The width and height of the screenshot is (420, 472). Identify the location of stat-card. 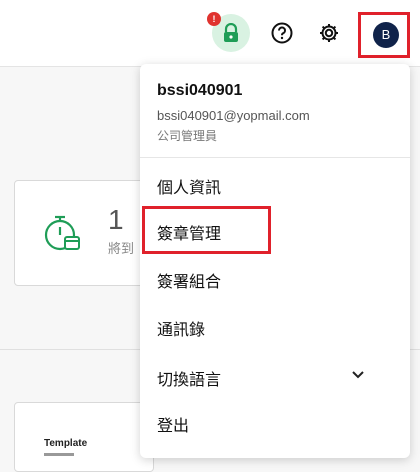
(84, 233).